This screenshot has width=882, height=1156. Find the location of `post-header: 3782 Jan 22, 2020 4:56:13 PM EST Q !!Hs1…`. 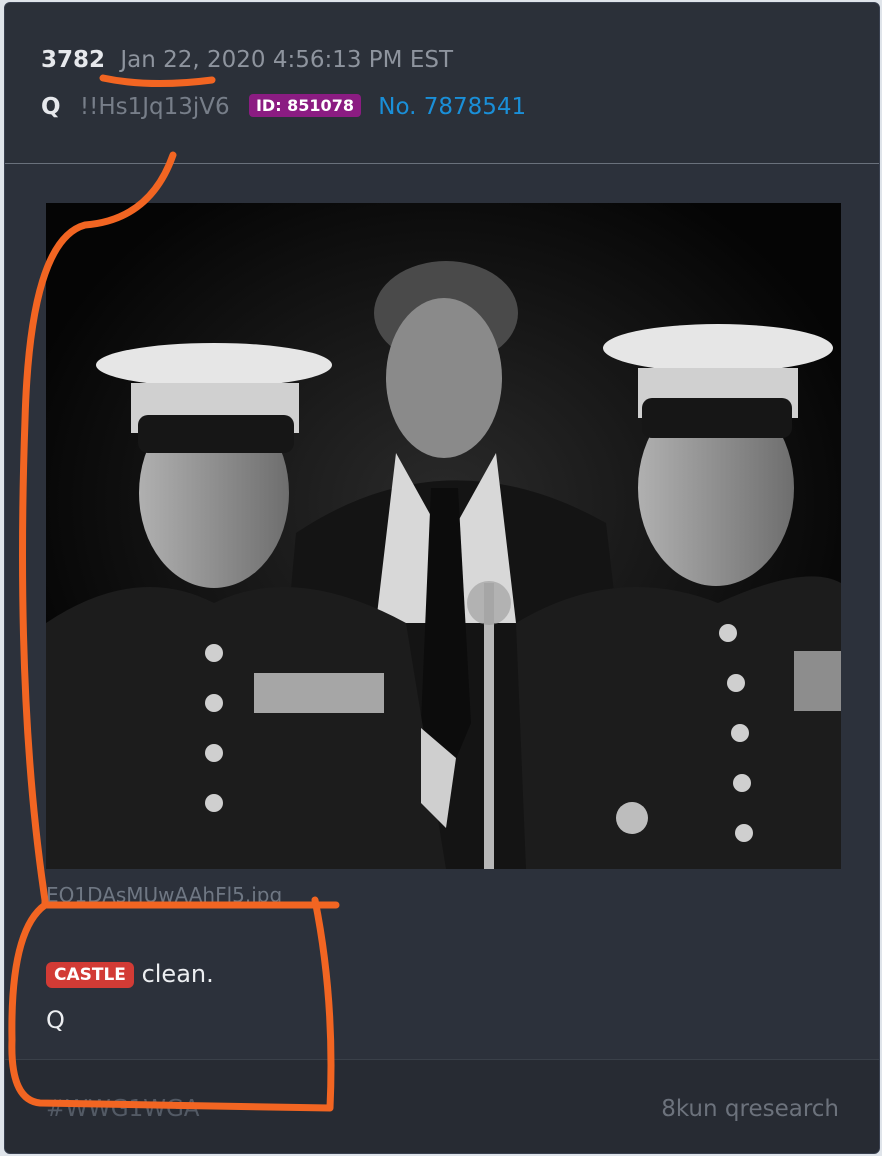

post-header: 3782 Jan 22, 2020 4:56:13 PM EST Q !!Hs1… is located at coordinates (442, 83).